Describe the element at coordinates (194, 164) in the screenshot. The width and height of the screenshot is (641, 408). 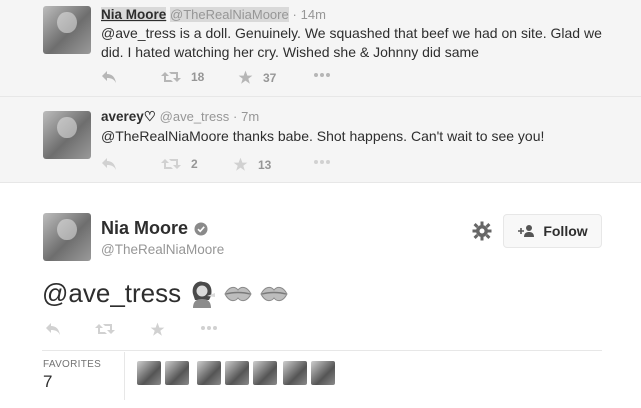
I see `retweet-count: 2` at that location.